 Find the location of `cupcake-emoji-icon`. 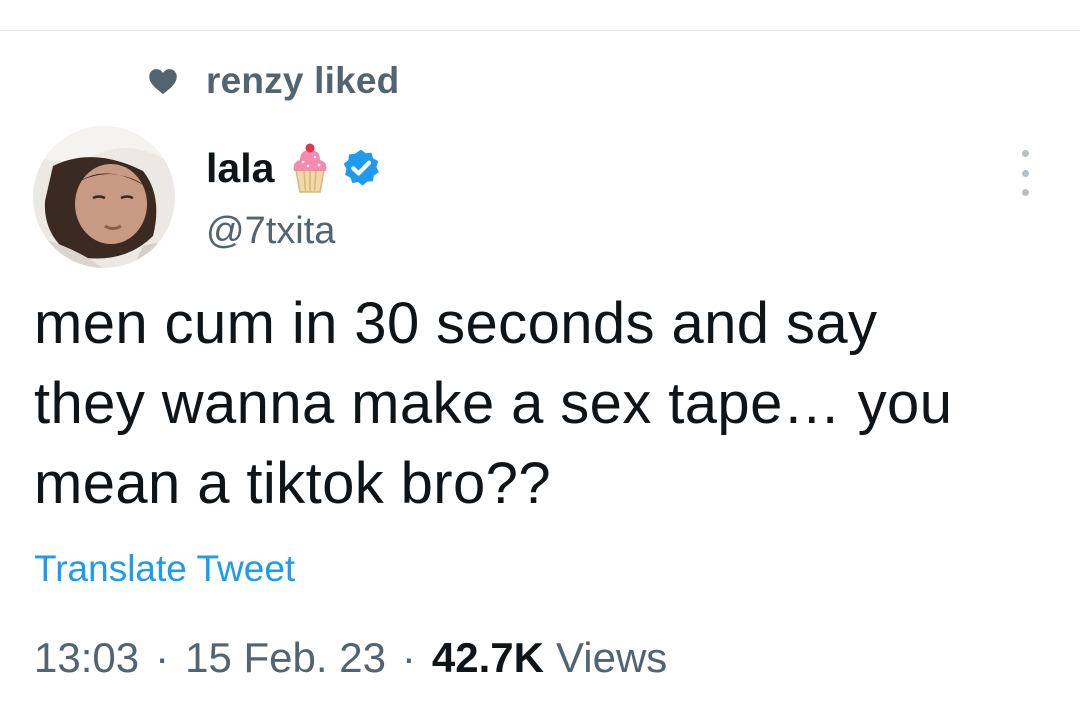

cupcake-emoji-icon is located at coordinates (310, 168).